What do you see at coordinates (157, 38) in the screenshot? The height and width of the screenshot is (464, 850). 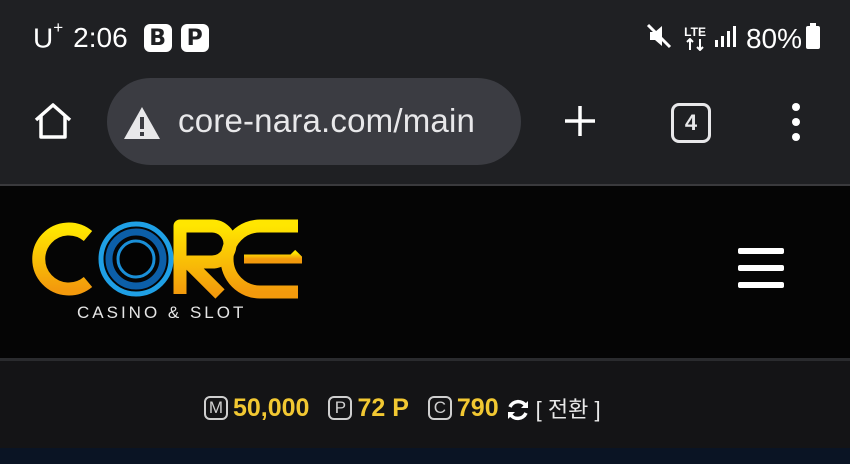 I see `blog-app-icon: B` at bounding box center [157, 38].